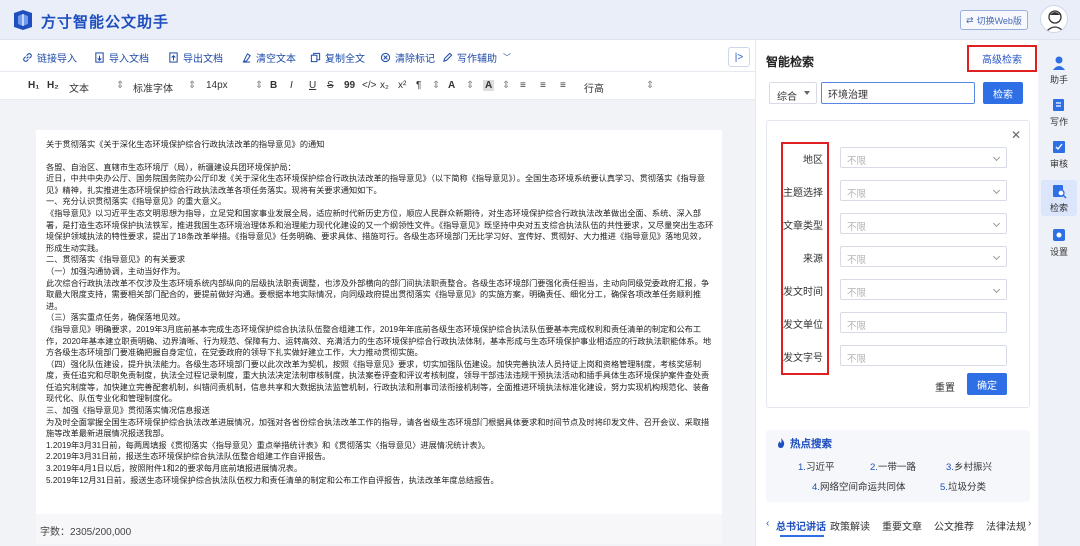 The height and width of the screenshot is (546, 1080). What do you see at coordinates (203, 59) in the screenshot?
I see `export-doc-label: 导出文档` at bounding box center [203, 59].